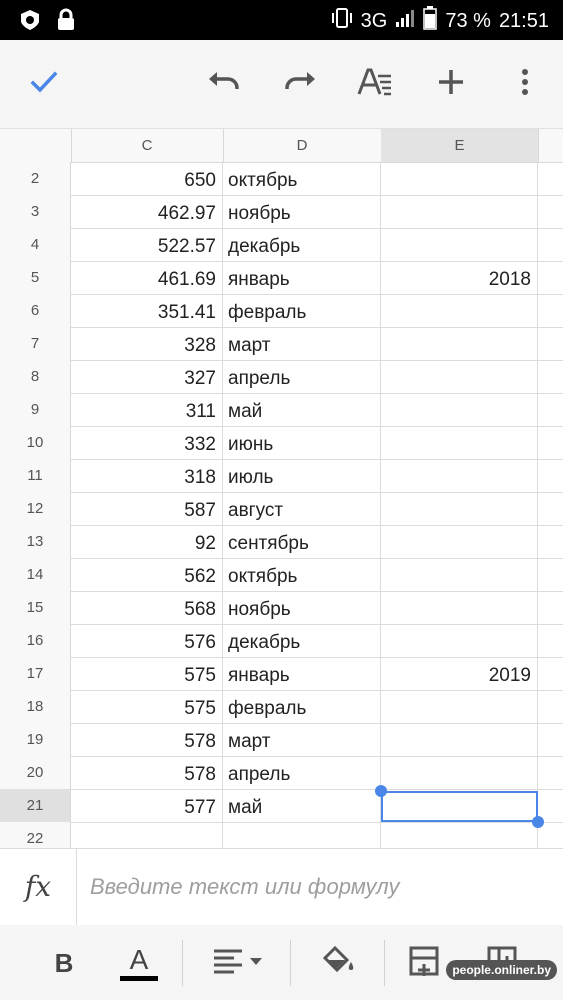 This screenshot has width=563, height=1000. I want to click on cell-e: 2019, so click(459, 673).